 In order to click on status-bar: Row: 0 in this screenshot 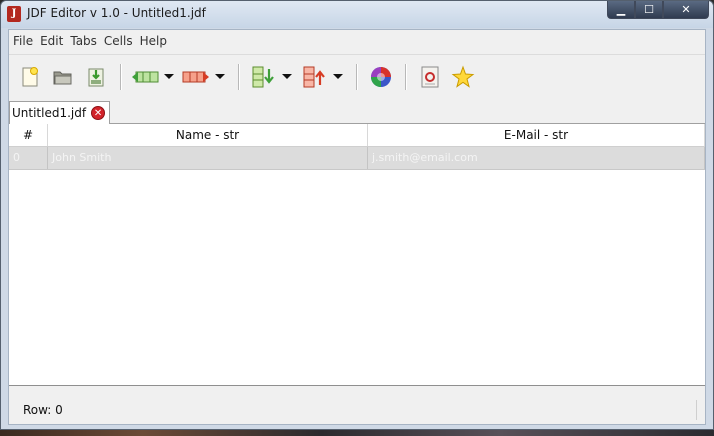, I will do `click(357, 408)`.